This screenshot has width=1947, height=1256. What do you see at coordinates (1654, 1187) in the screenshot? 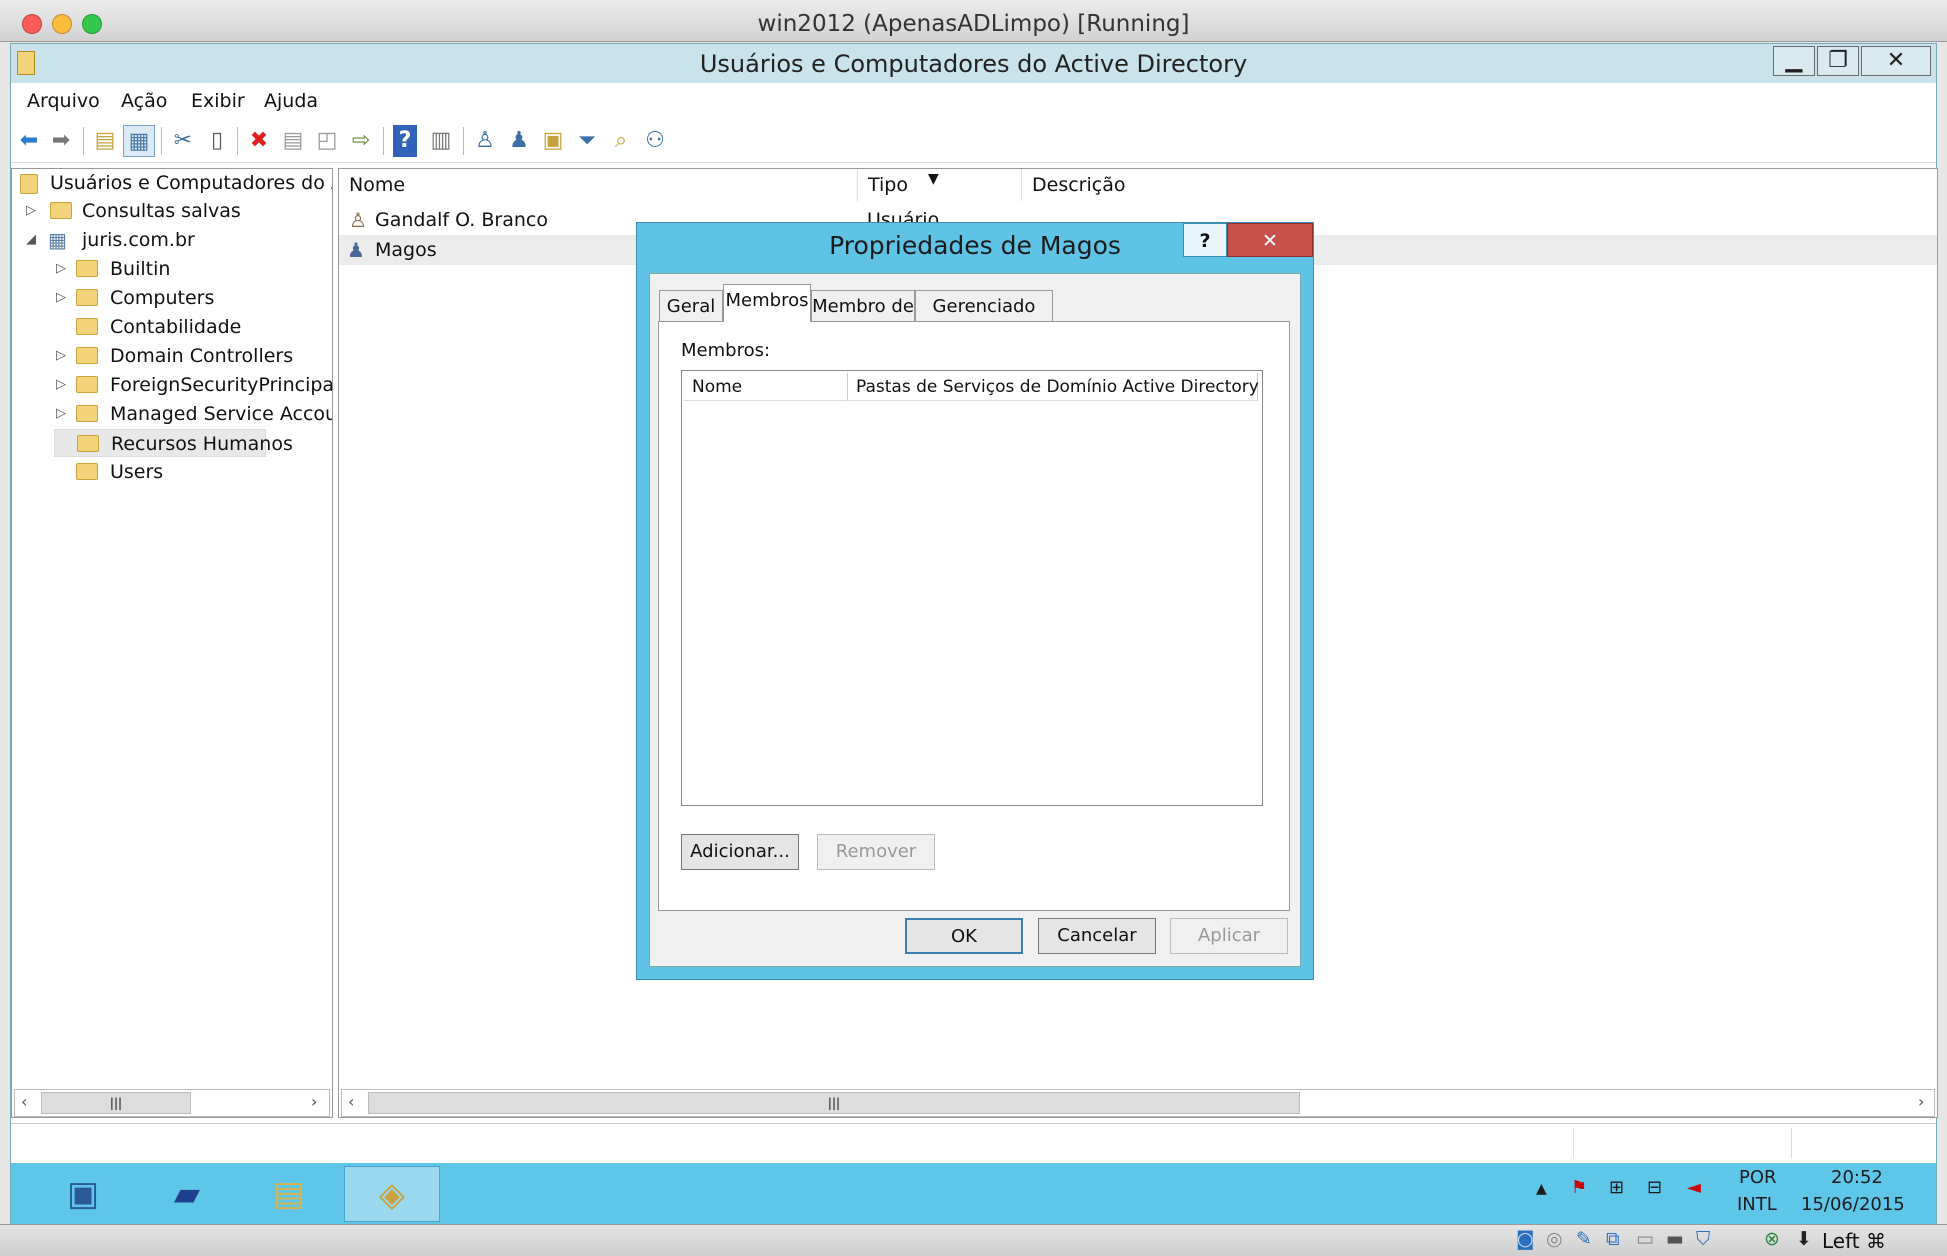
I see `network-adapter-icon: ⊟` at bounding box center [1654, 1187].